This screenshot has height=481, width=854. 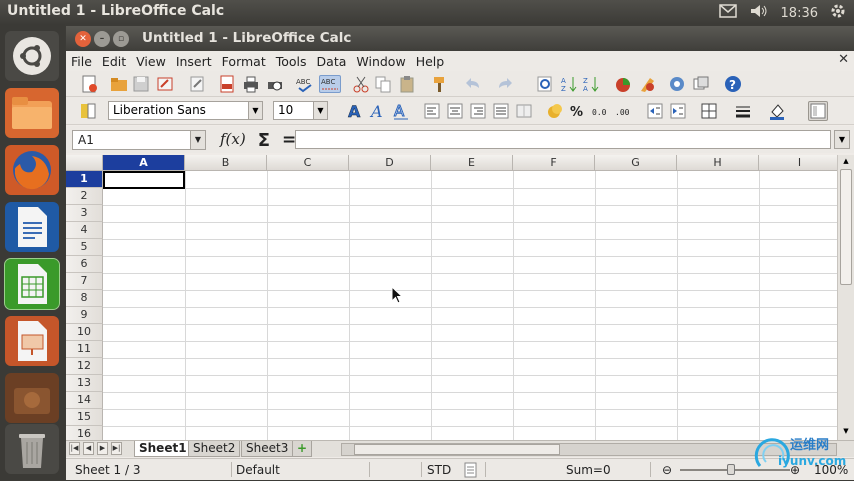 I want to click on percent-format-icon: %, so click(x=578, y=111).